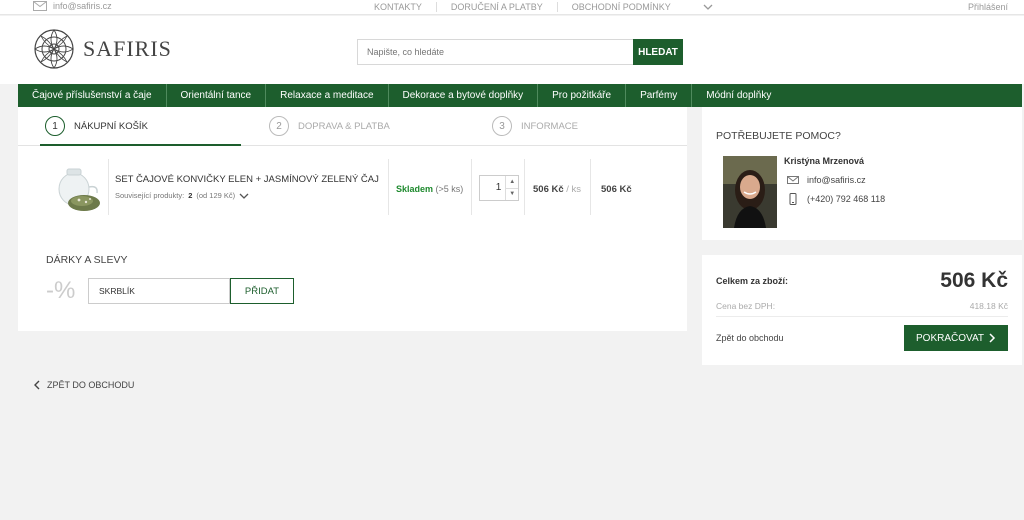  I want to click on total-value: 506 Kč, so click(974, 280).